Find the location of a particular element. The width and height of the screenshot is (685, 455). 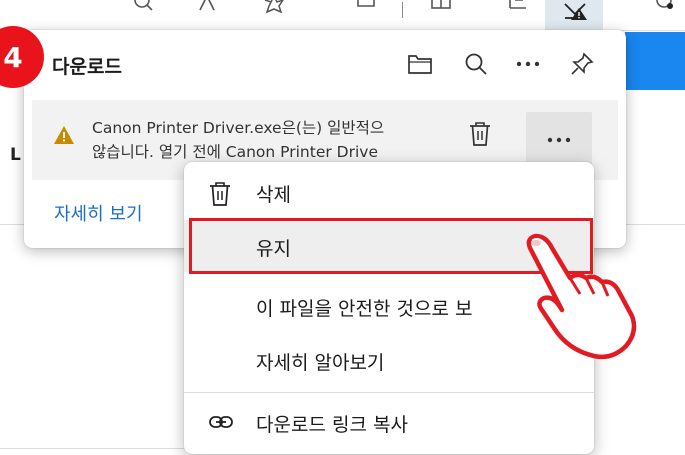

menu-separator is located at coordinates (389, 392).